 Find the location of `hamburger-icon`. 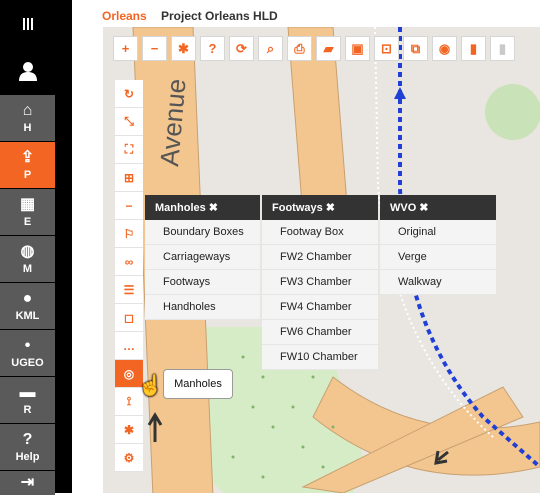

hamburger-icon is located at coordinates (27, 23).